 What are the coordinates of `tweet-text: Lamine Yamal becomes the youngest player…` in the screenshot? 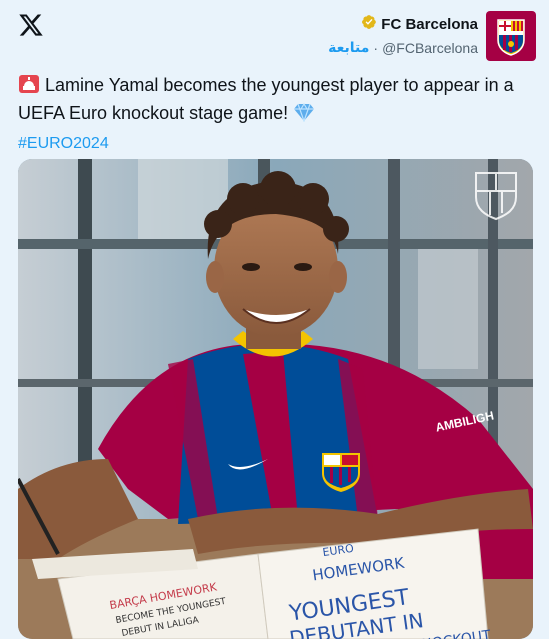 It's located at (266, 99).